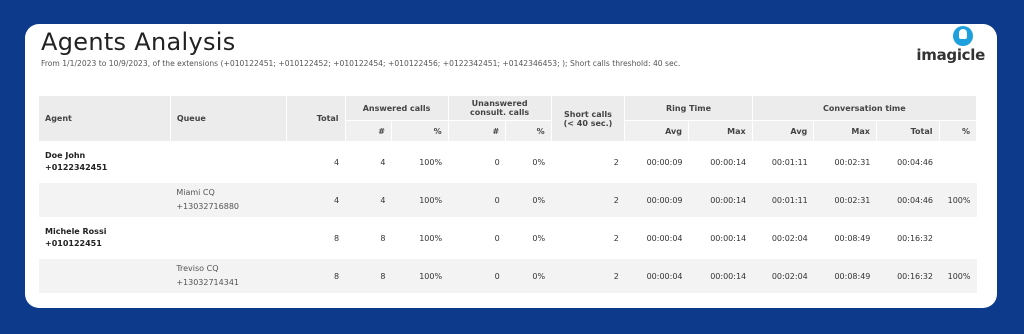  What do you see at coordinates (138, 42) in the screenshot?
I see `page-title: Agents Analysis` at bounding box center [138, 42].